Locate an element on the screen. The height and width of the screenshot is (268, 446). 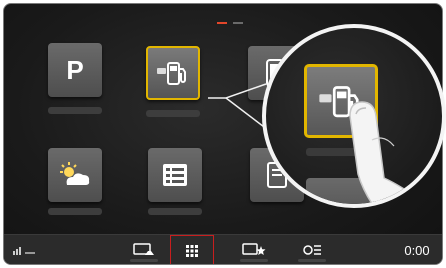
car-home-icon is located at coordinates (143, 249).